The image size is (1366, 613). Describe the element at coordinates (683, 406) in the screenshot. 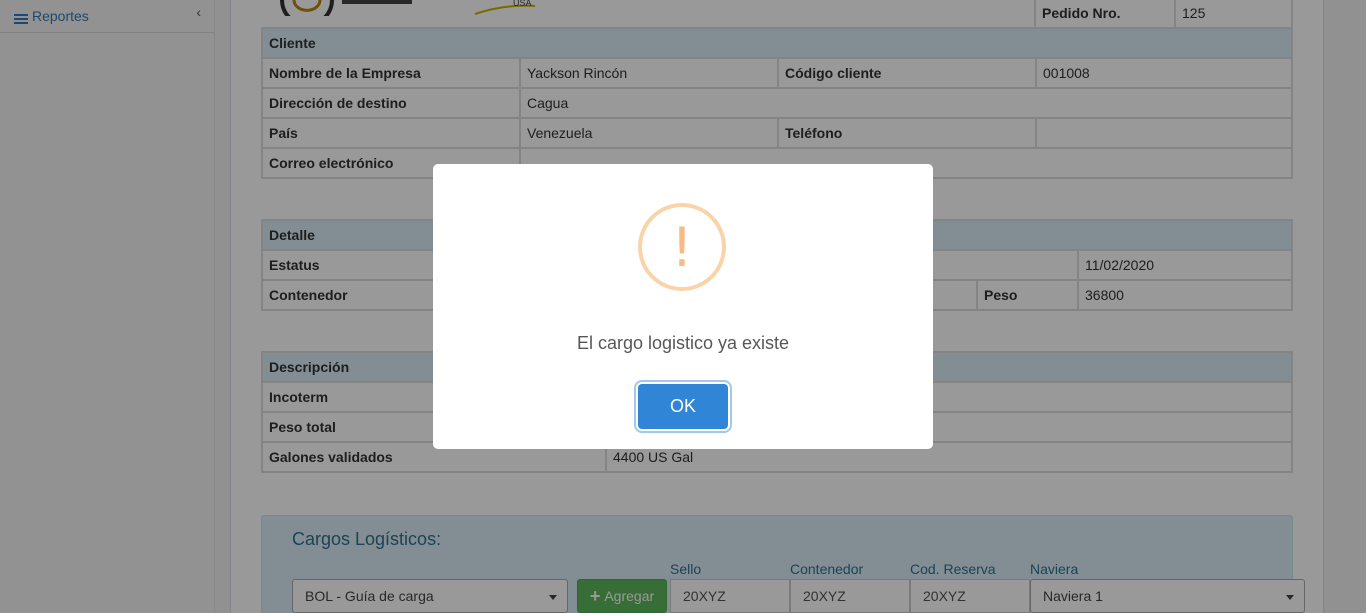

I see `ok-button: OK` at that location.